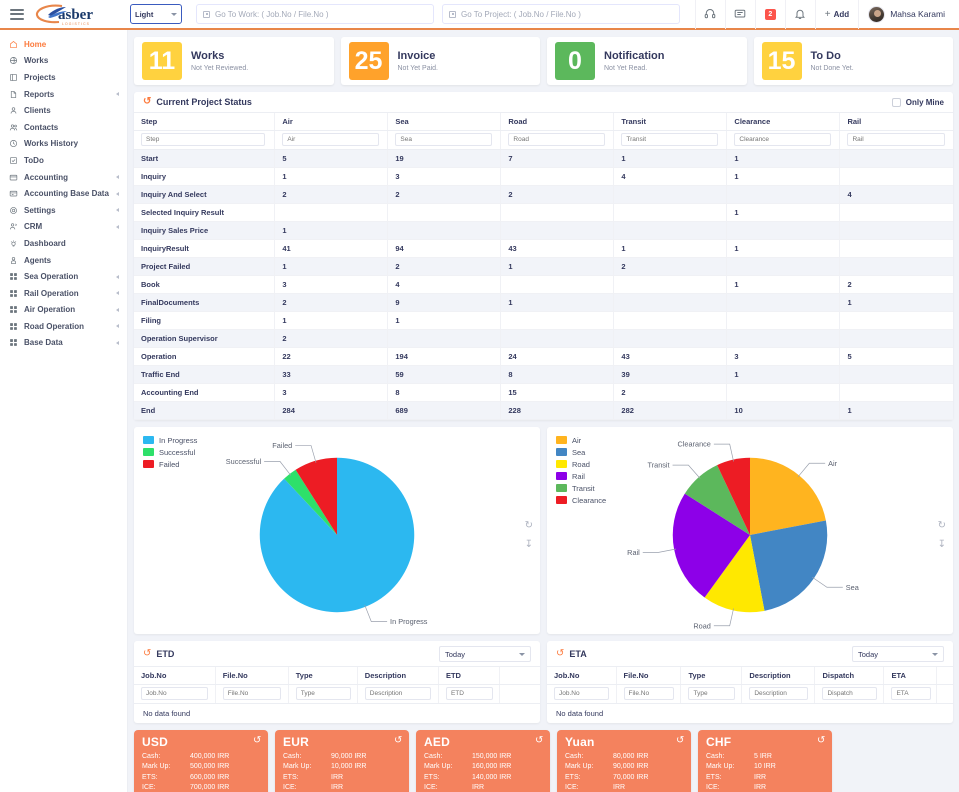 This screenshot has height=792, width=959. I want to click on table-row: Inquiry And Select 2 2 2 4, so click(543, 194).